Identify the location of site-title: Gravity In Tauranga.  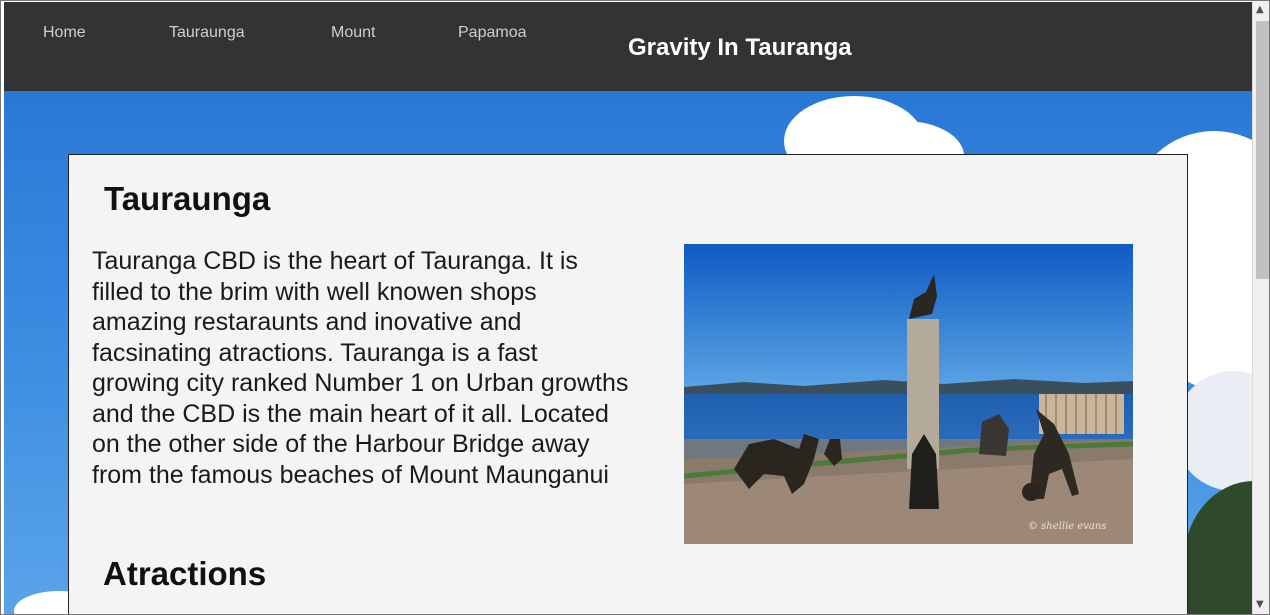
(740, 47).